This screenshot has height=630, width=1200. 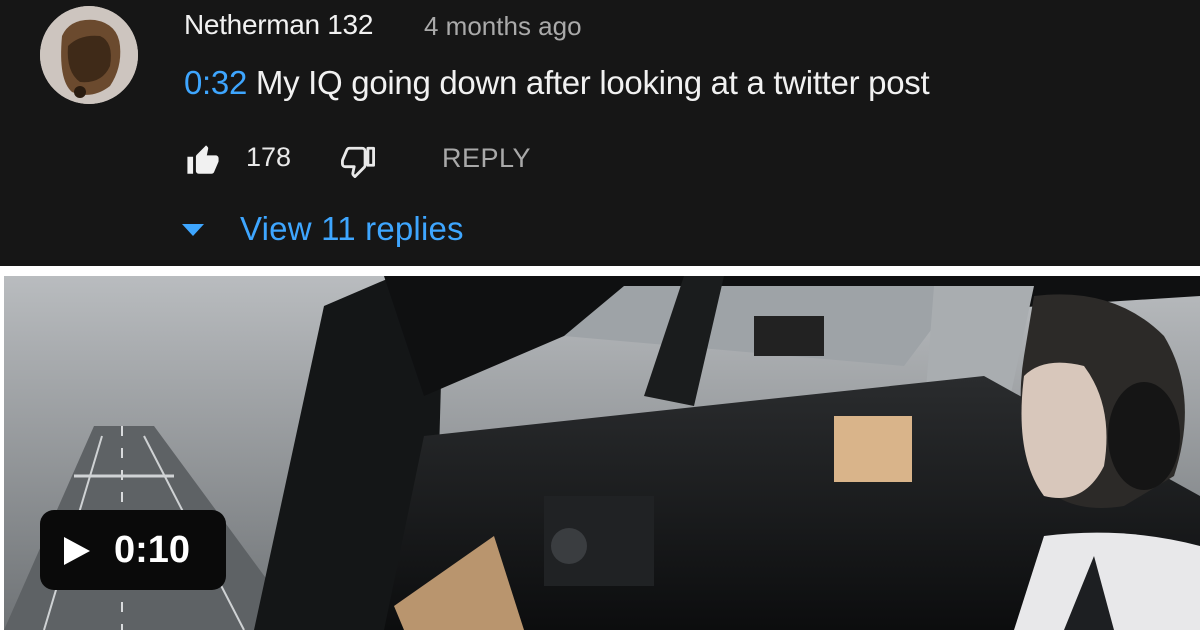 What do you see at coordinates (486, 158) in the screenshot?
I see `reply-button: REPLY` at bounding box center [486, 158].